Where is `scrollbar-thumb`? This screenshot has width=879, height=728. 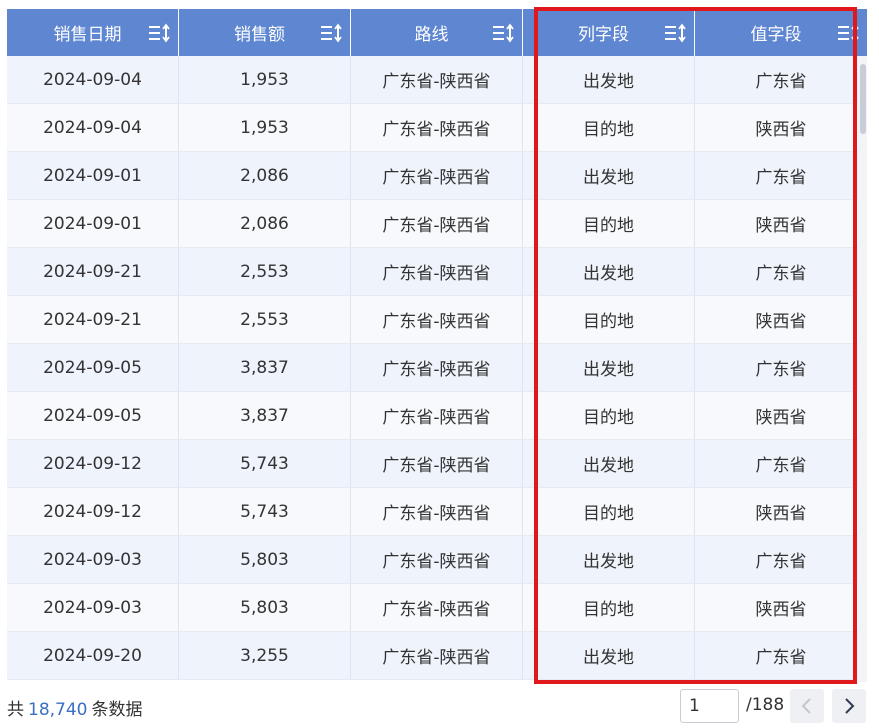 scrollbar-thumb is located at coordinates (863, 99).